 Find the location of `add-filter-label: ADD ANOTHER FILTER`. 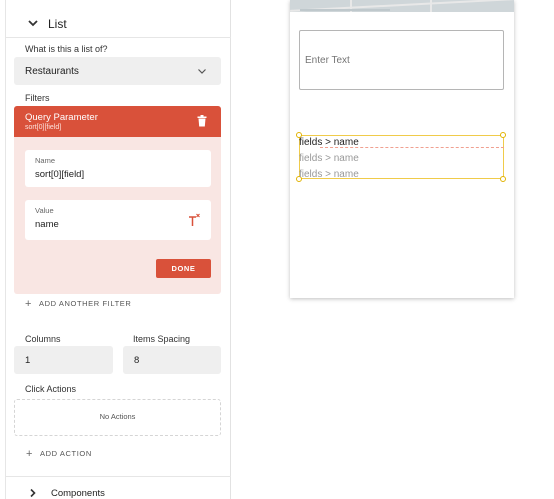

add-filter-label: ADD ANOTHER FILTER is located at coordinates (85, 303).